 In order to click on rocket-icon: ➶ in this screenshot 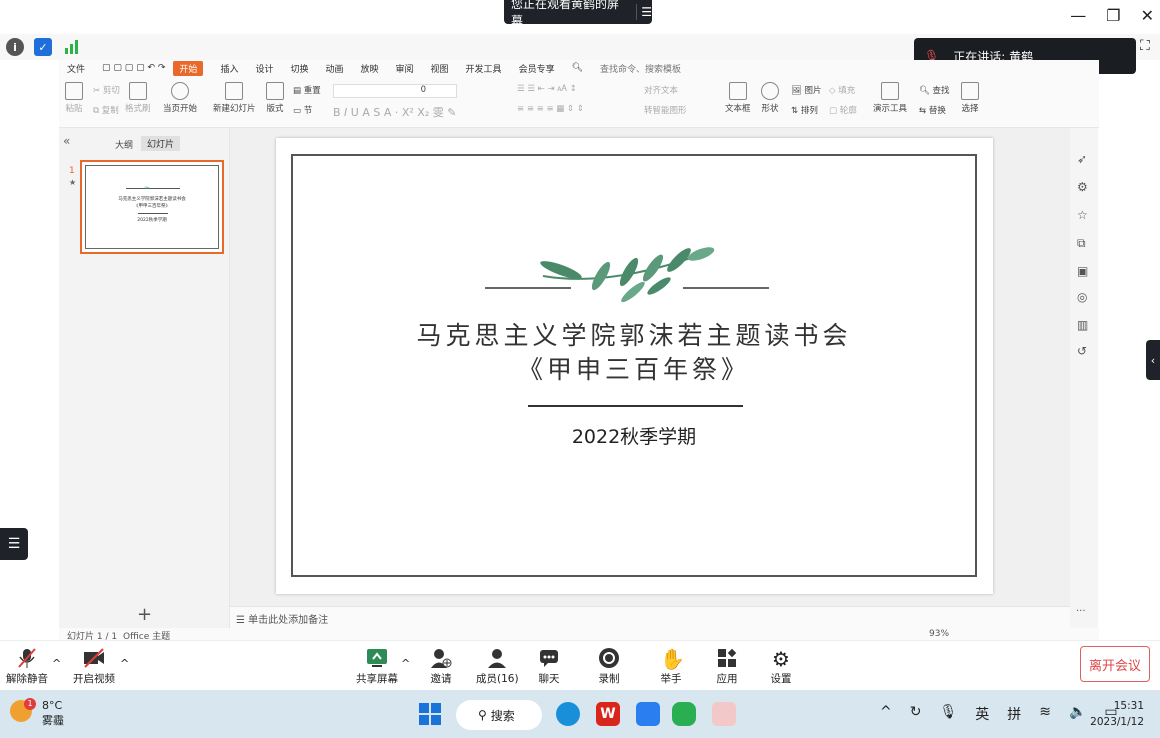, I will do `click(1082, 159)`.